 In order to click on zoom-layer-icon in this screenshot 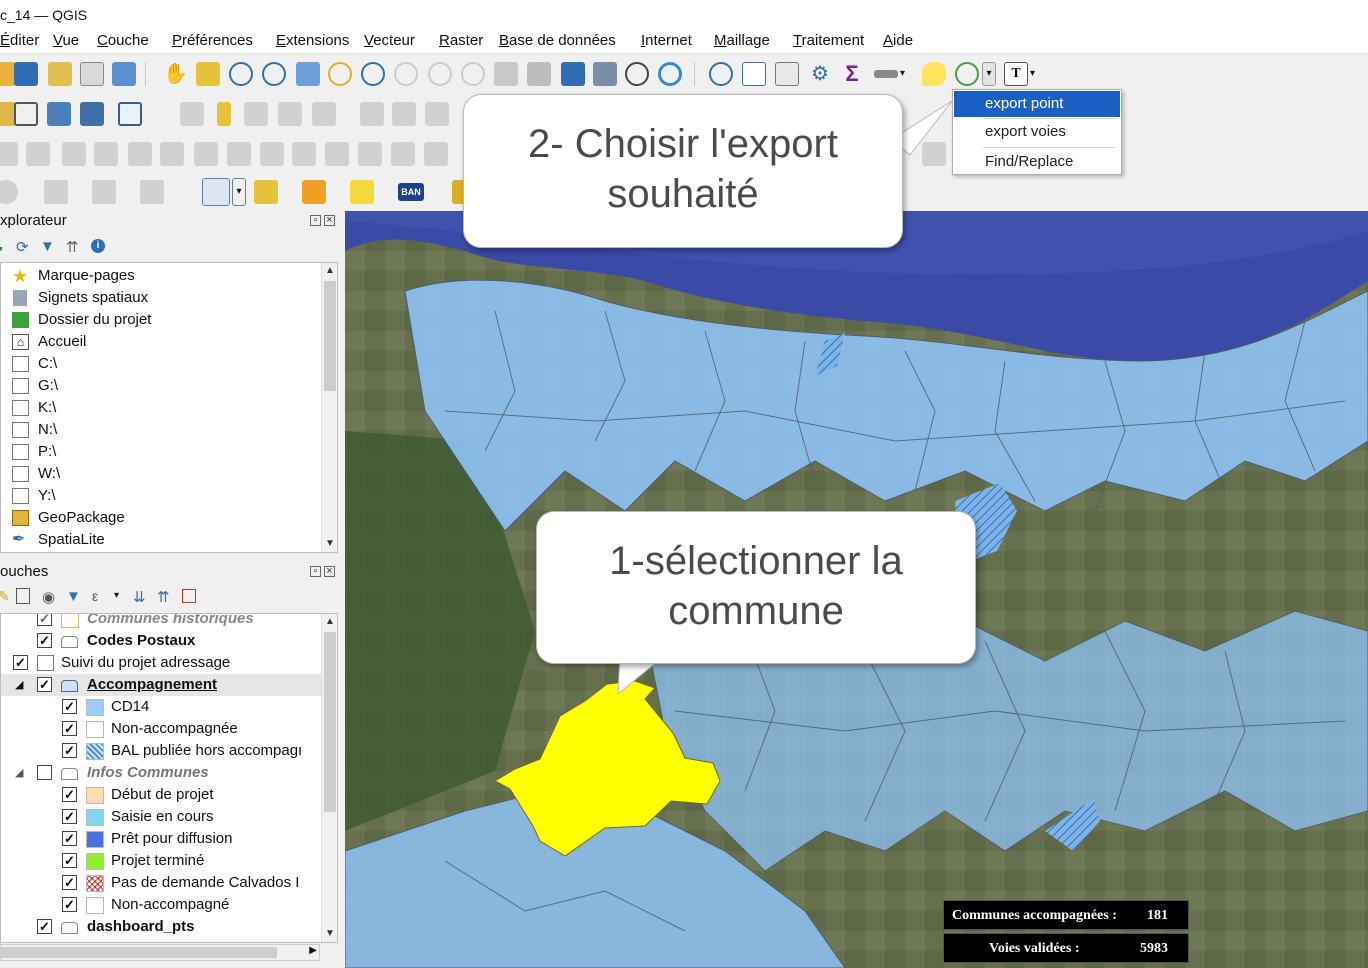, I will do `click(373, 74)`.